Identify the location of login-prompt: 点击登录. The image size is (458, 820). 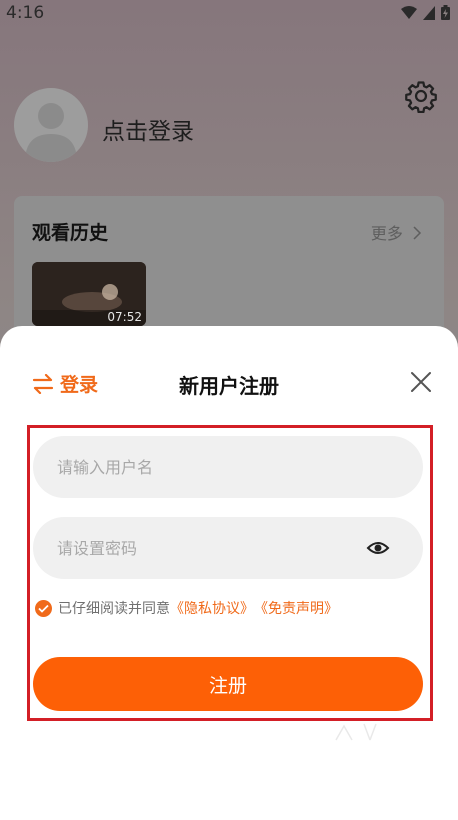
(148, 129).